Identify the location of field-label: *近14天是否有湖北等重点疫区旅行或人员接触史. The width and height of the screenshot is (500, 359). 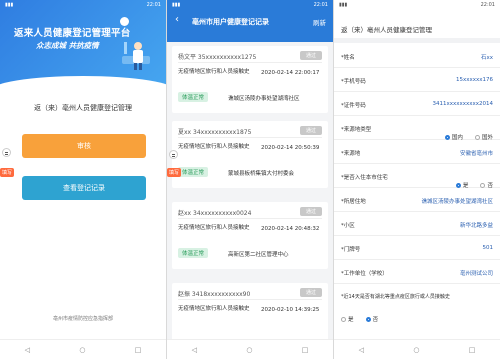
(395, 297).